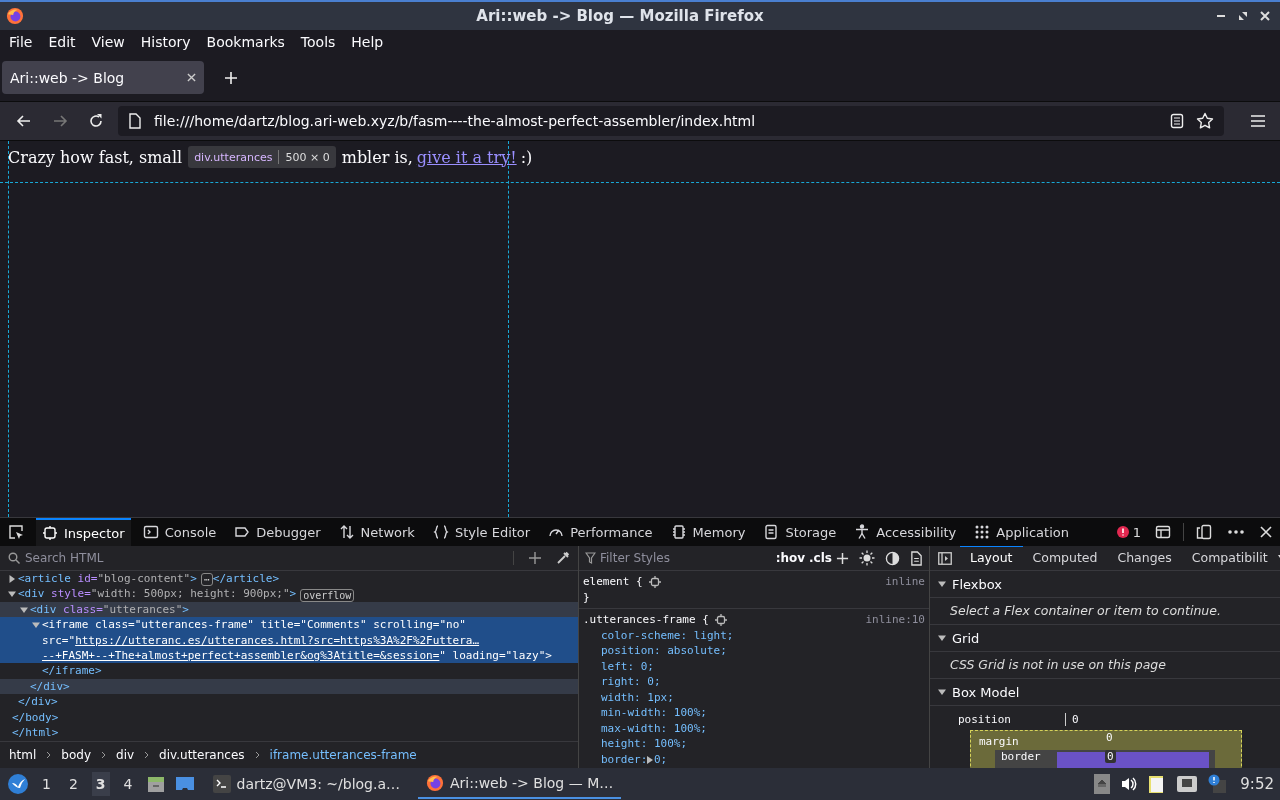  Describe the element at coordinates (631, 682) in the screenshot. I see `css-declaration: right: 0;` at that location.